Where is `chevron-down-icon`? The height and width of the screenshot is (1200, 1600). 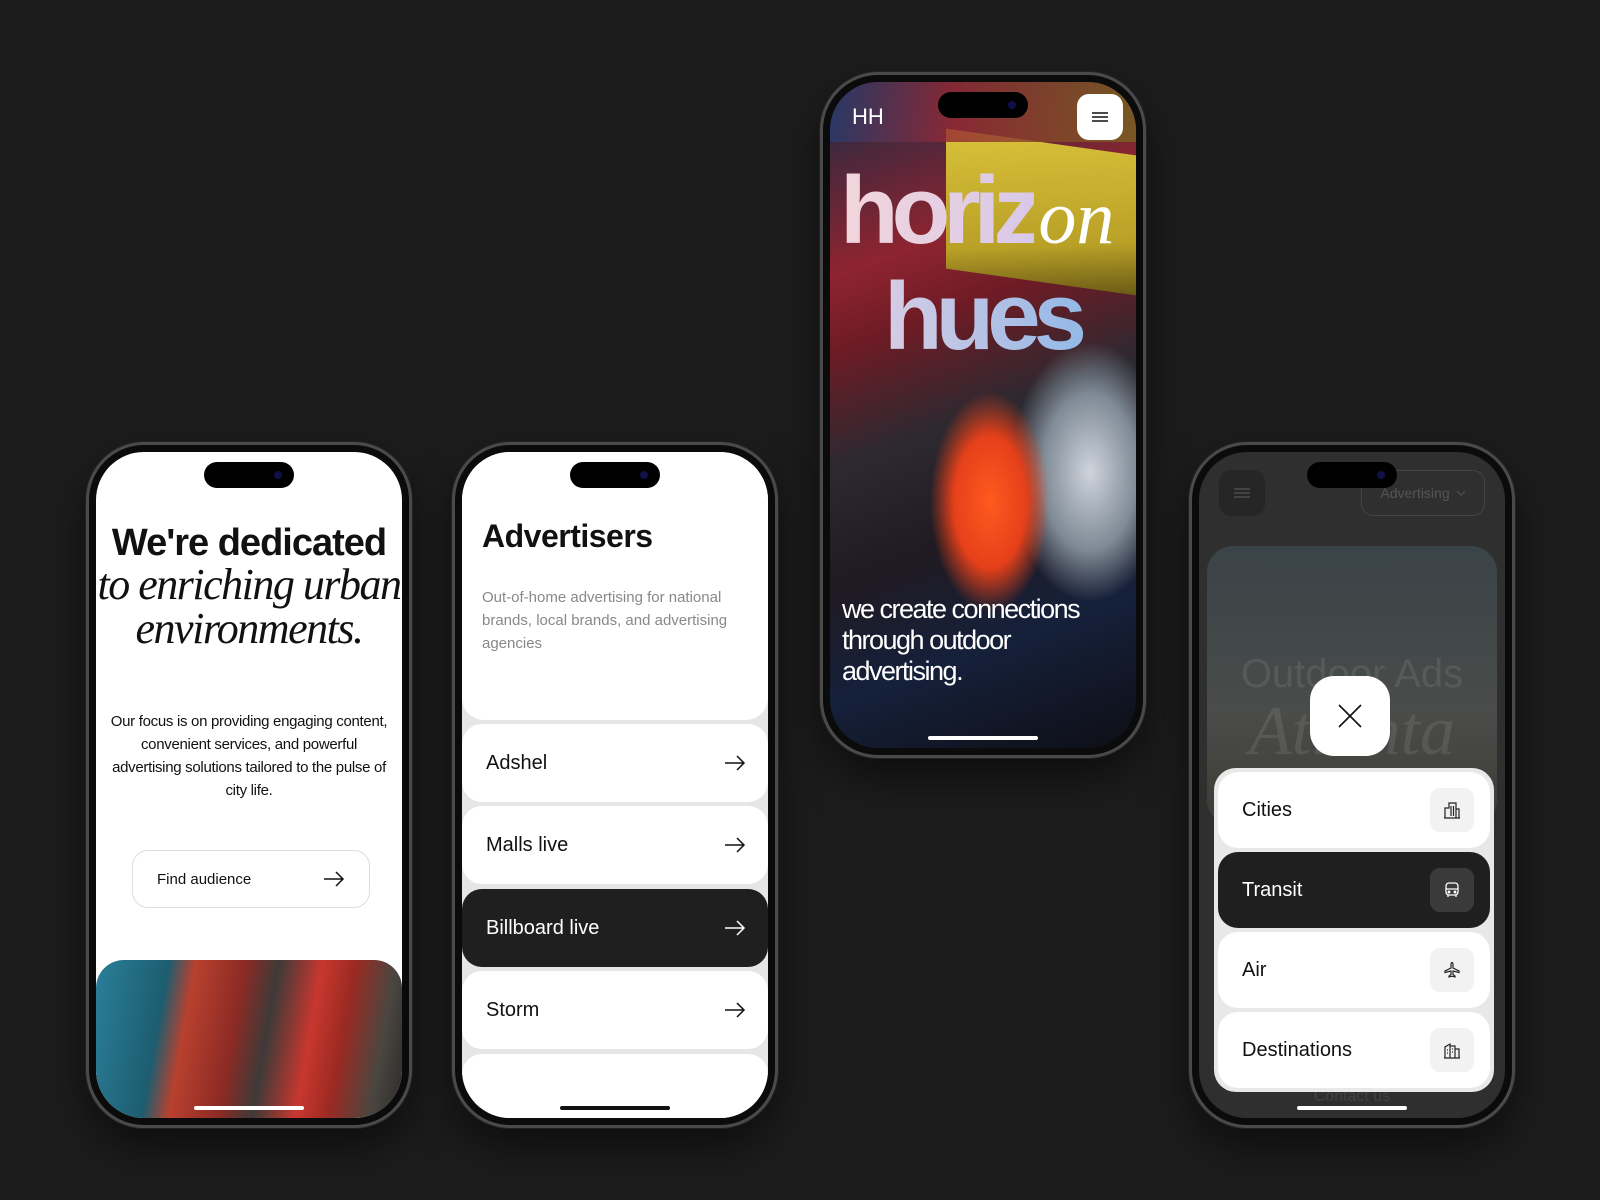 chevron-down-icon is located at coordinates (1460, 493).